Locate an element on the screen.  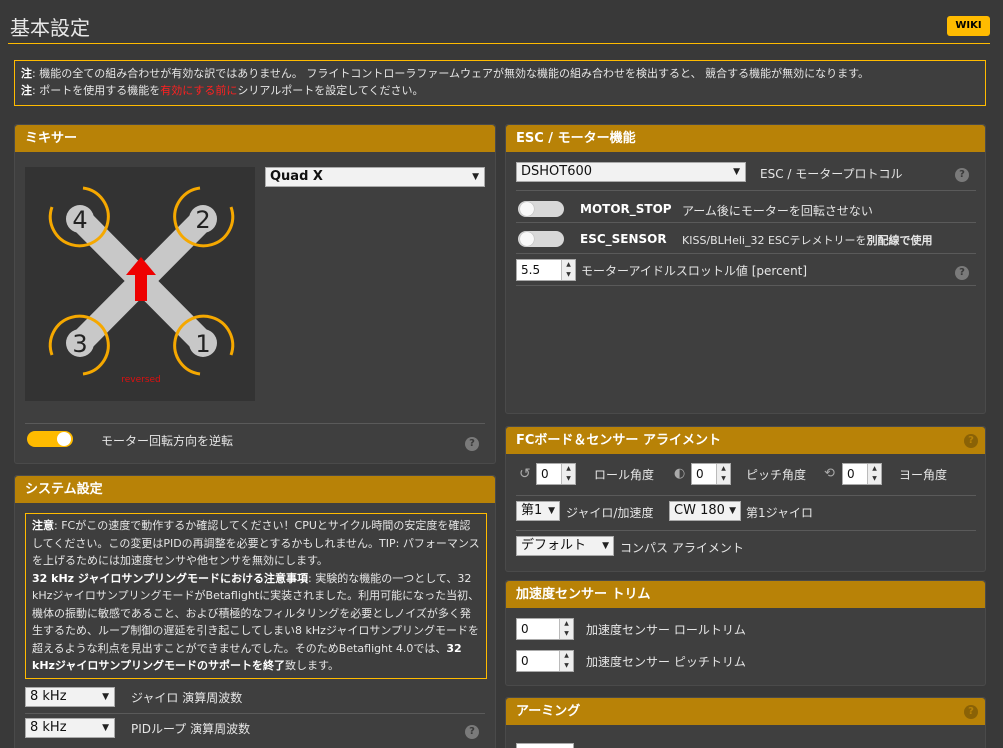
quad-x-diagram-icon: 4 2 3 1 reversed is located at coordinates (141, 285).